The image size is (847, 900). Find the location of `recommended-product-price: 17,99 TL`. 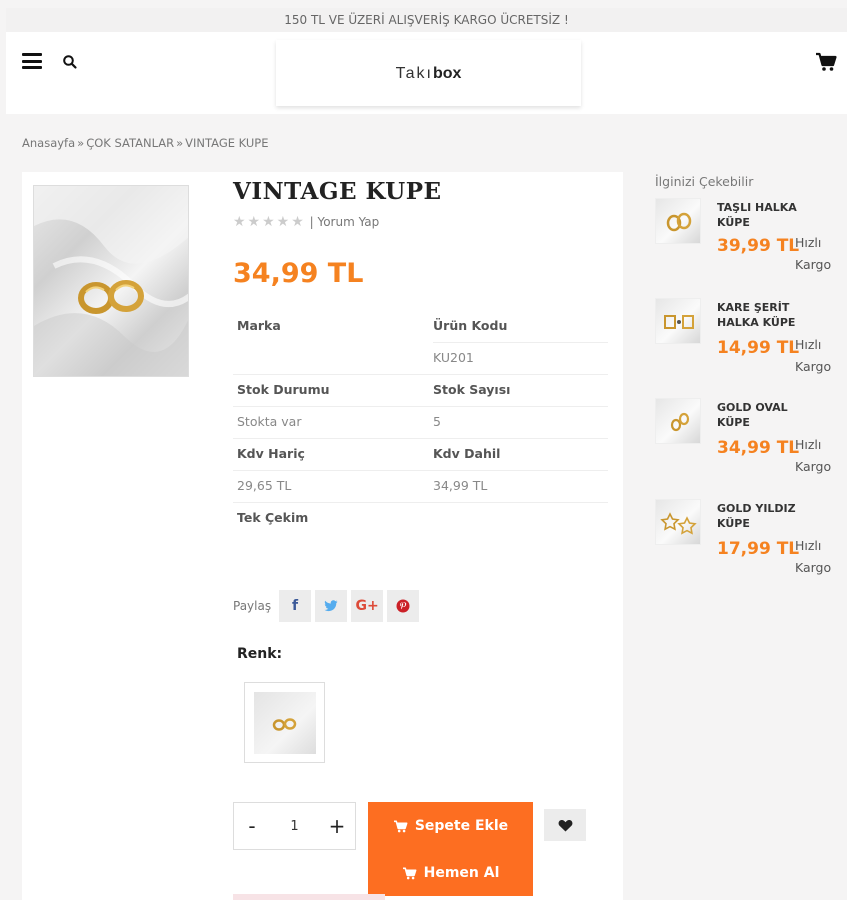

recommended-product-price: 17,99 TL is located at coordinates (758, 549).